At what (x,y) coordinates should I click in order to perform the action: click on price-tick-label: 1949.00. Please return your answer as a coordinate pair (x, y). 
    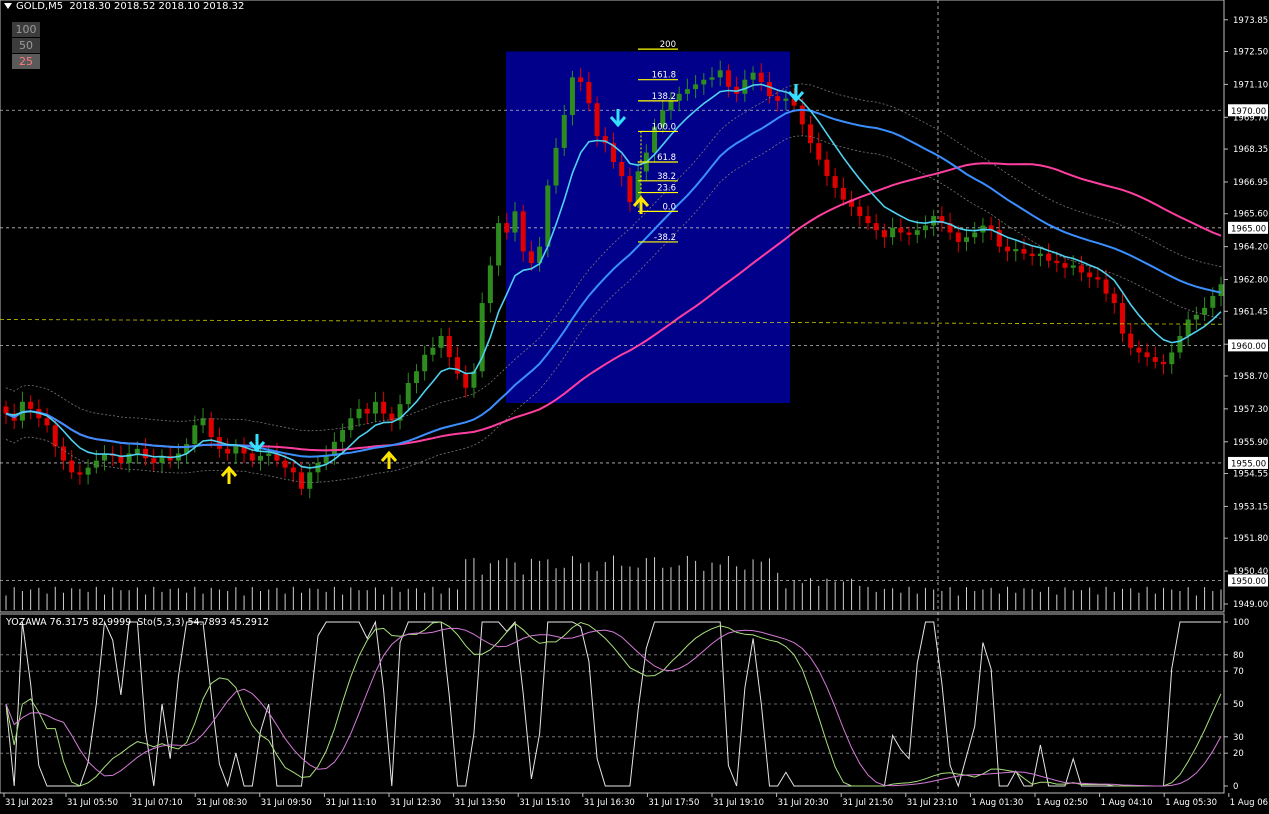
    Looking at the image, I should click on (1250, 605).